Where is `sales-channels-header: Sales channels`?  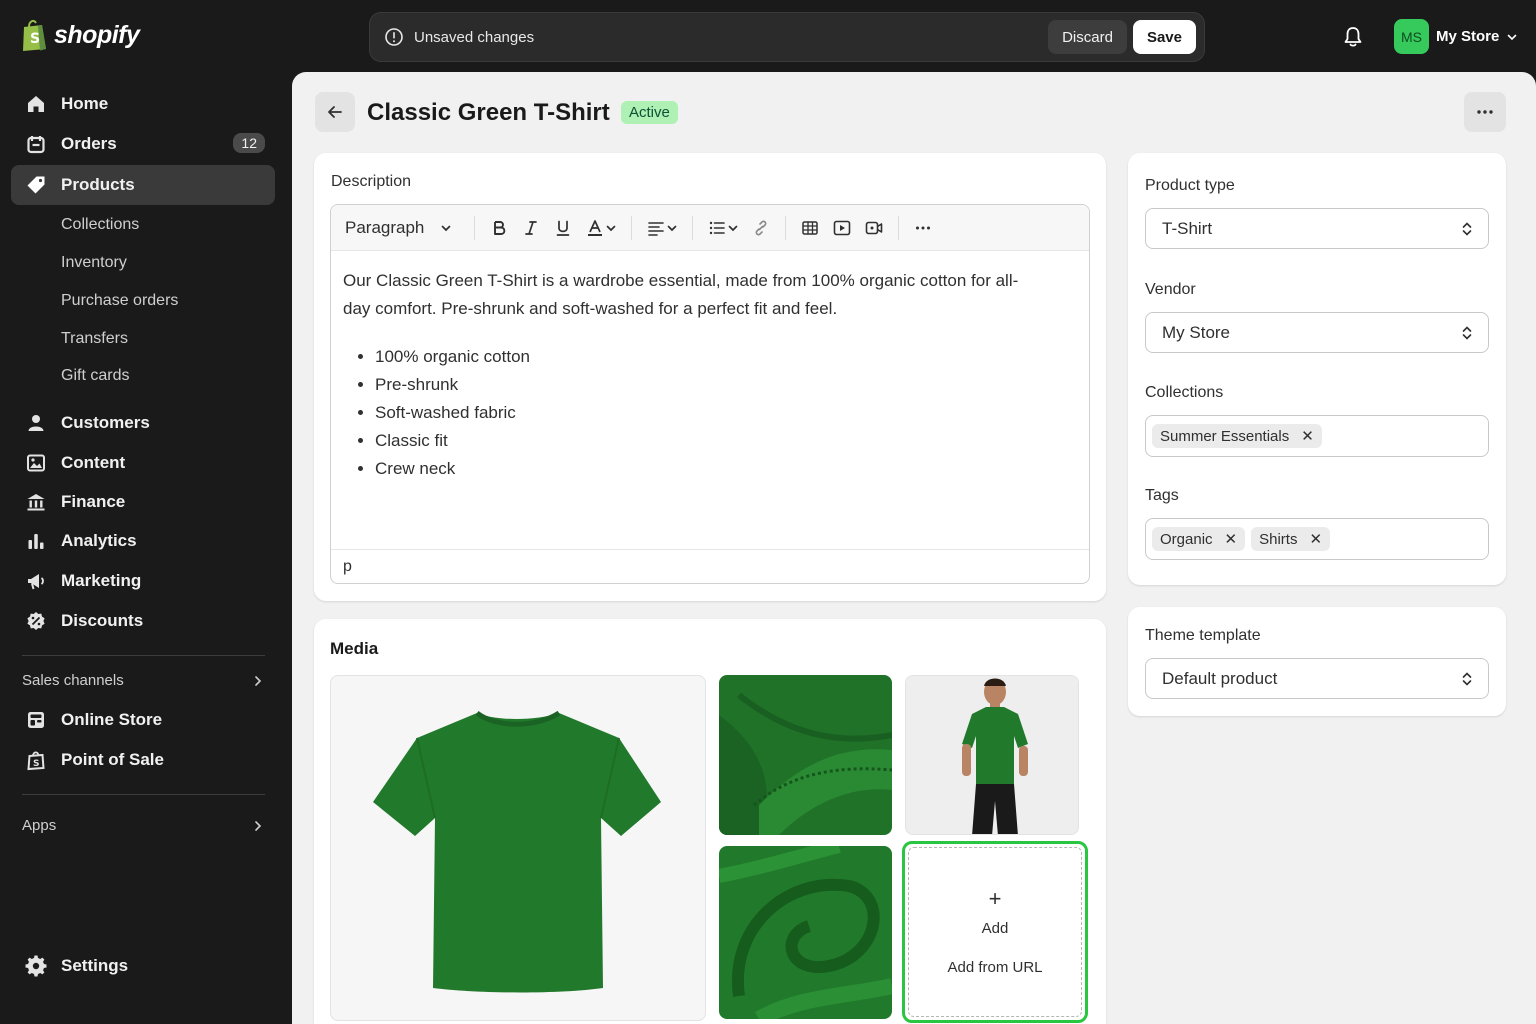
sales-channels-header: Sales channels is located at coordinates (143, 680).